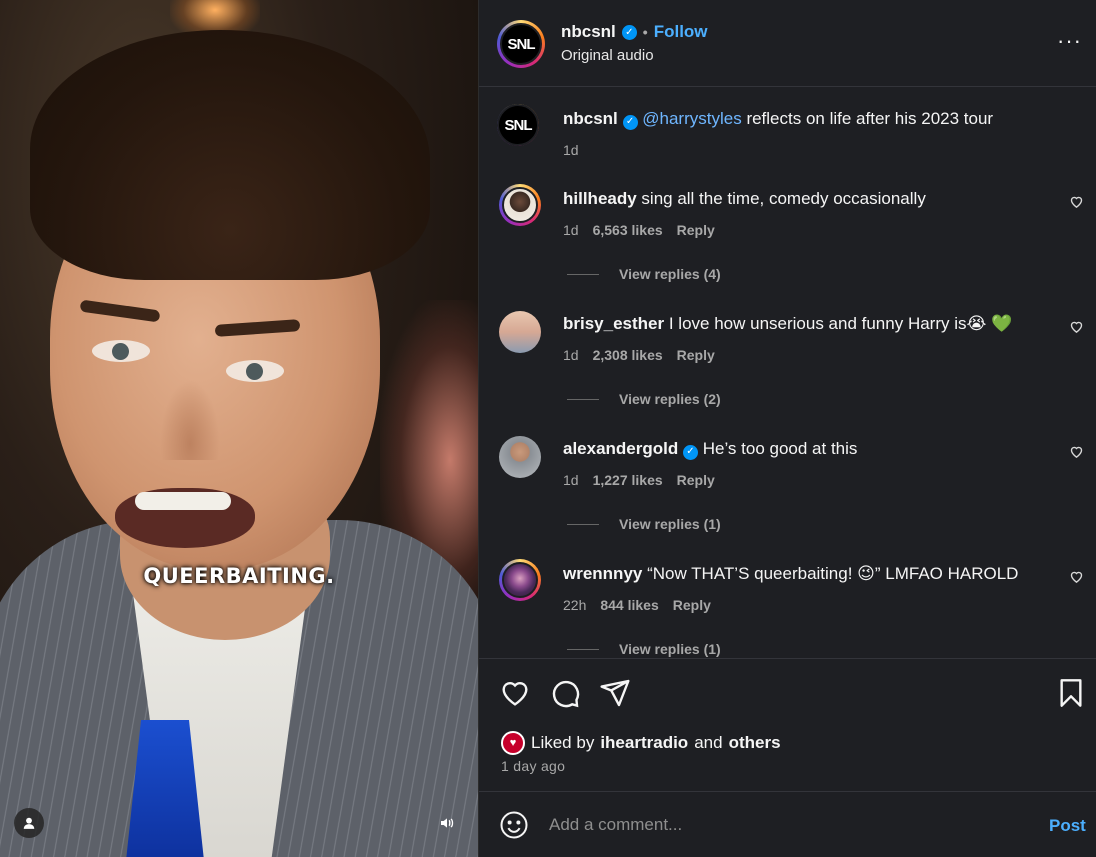  I want to click on liked-user-link: iheartradio, so click(644, 743).